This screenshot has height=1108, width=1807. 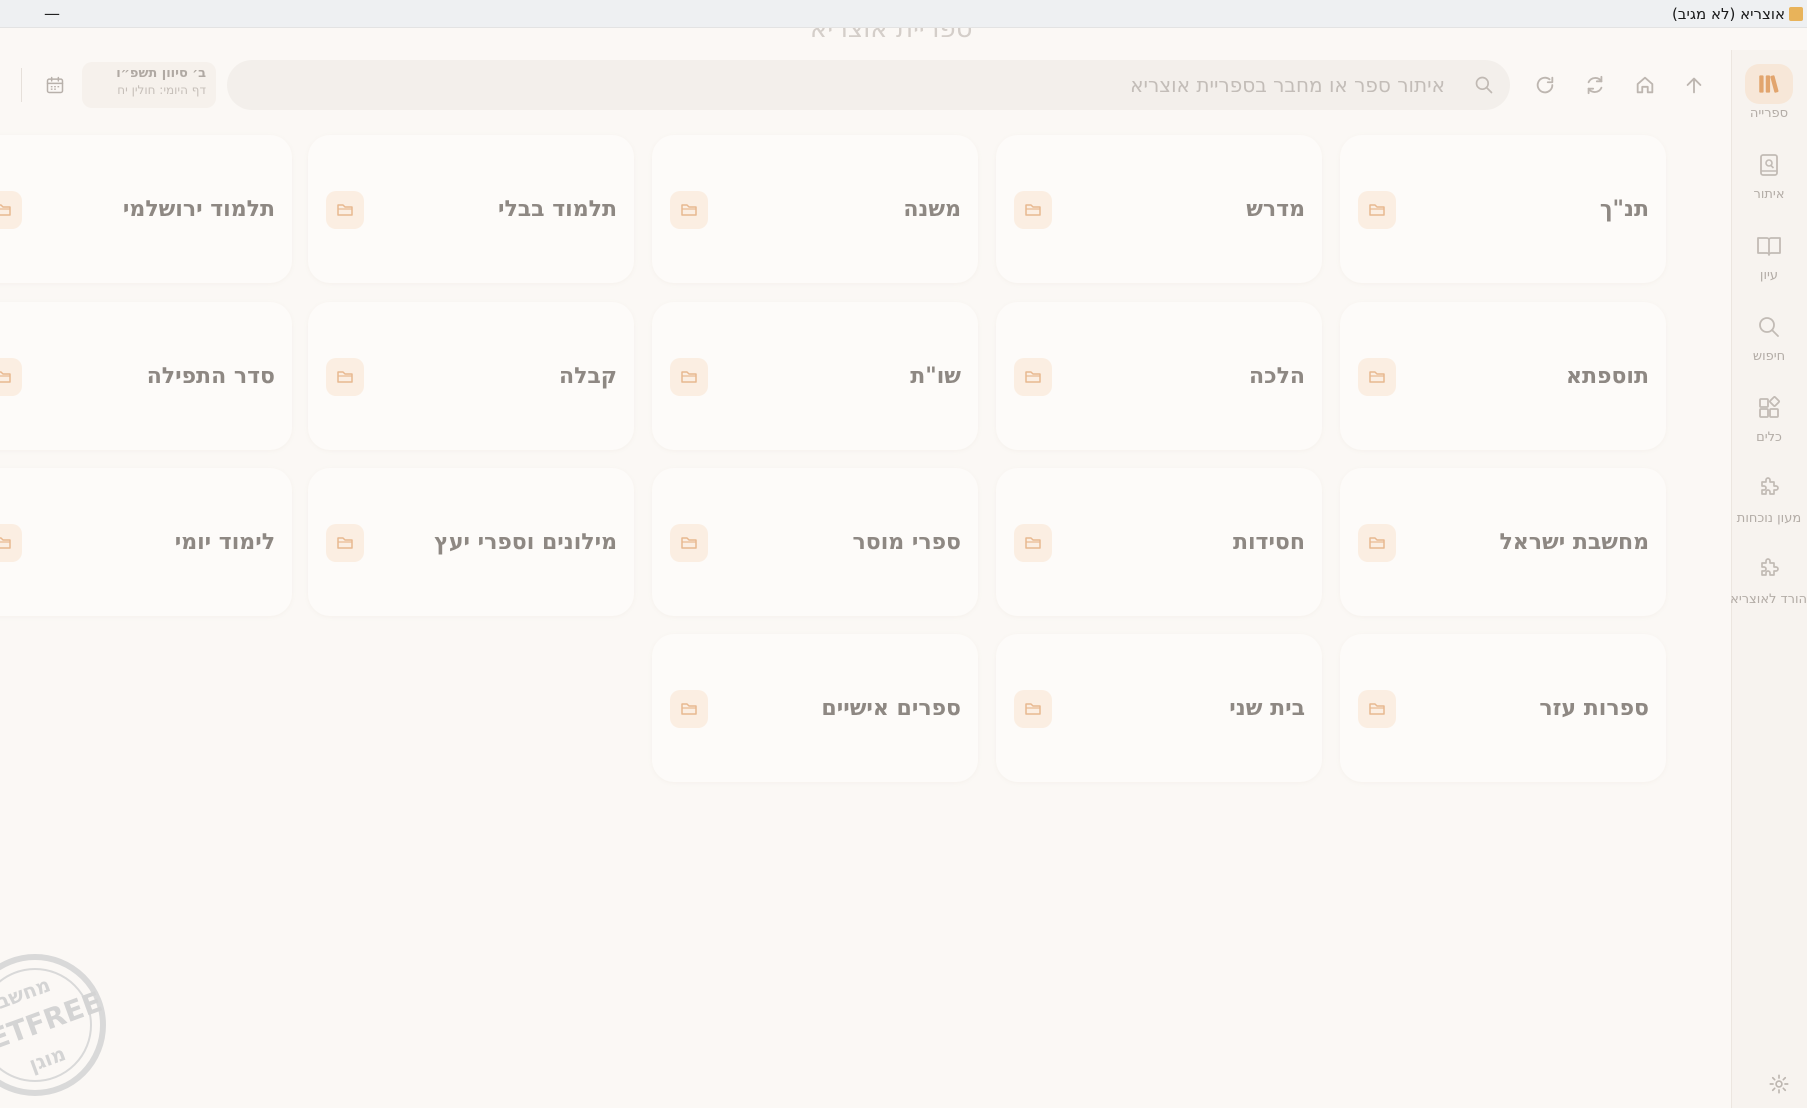 What do you see at coordinates (587, 376) in the screenshot?
I see `category-label: קבלה` at bounding box center [587, 376].